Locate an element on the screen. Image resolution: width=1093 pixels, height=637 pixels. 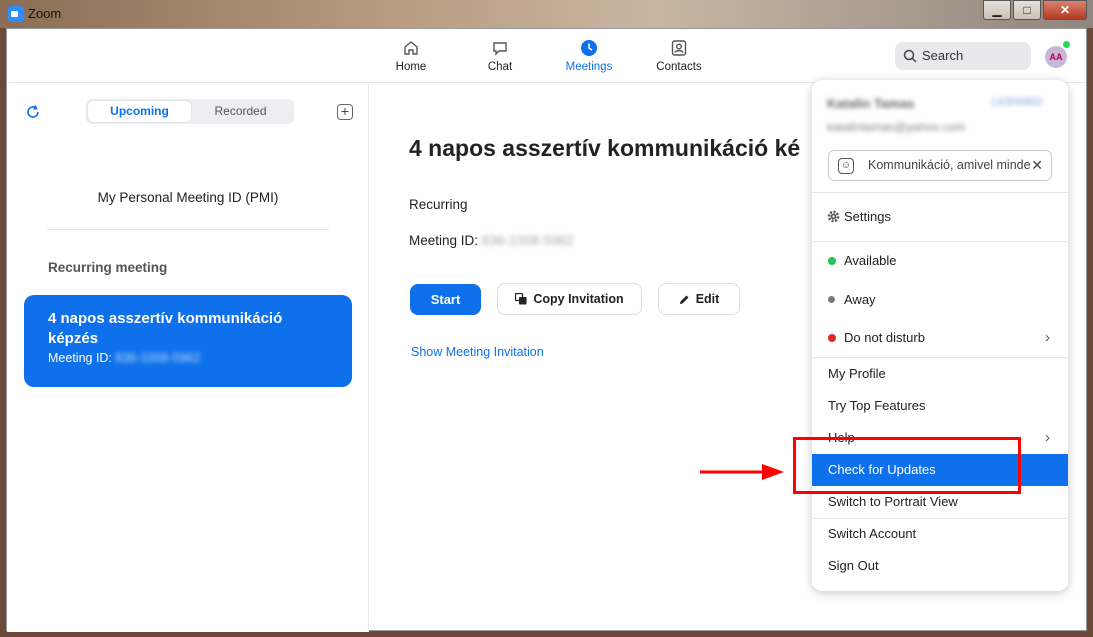
gear-icon is located at coordinates (833, 216).